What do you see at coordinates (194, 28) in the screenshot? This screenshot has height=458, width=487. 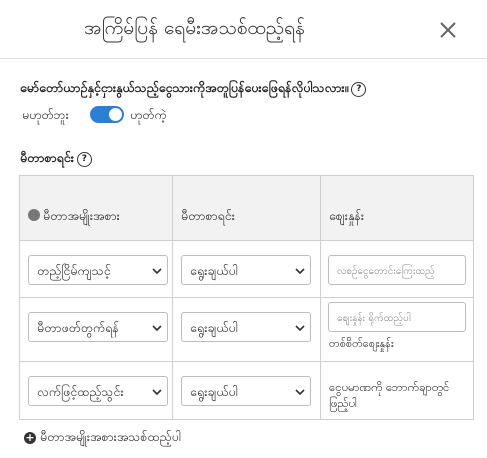 I see `modal-title: အကြိမ်ပြန် ရေမီးအသစ်ထည့်ရန်` at bounding box center [194, 28].